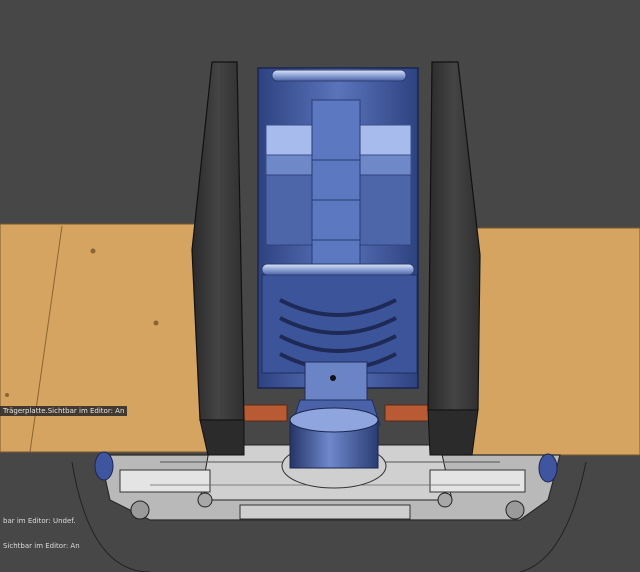  I want to click on drum, so click(334, 448).